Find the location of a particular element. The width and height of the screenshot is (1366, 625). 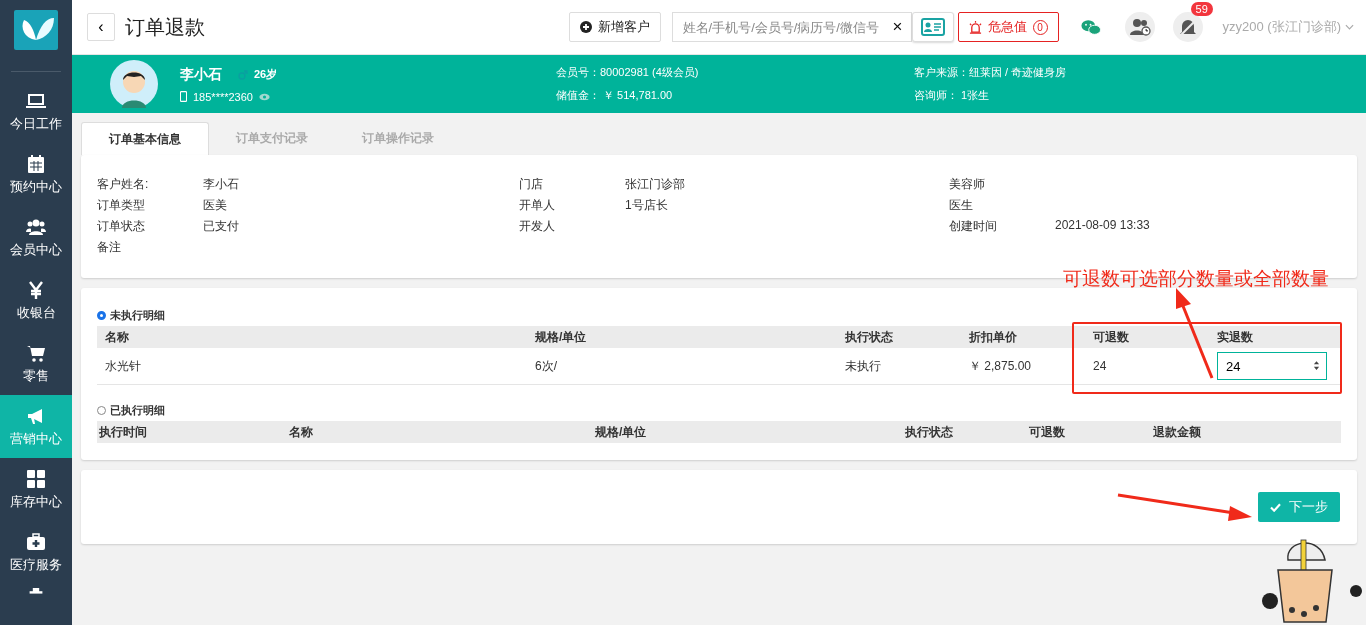

plus-icon is located at coordinates (585, 27).